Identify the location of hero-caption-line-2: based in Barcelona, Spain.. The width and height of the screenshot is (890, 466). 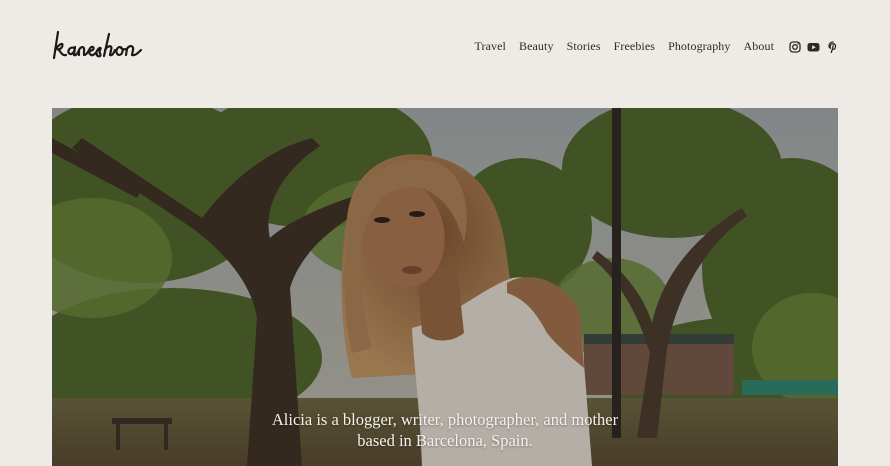
(445, 440).